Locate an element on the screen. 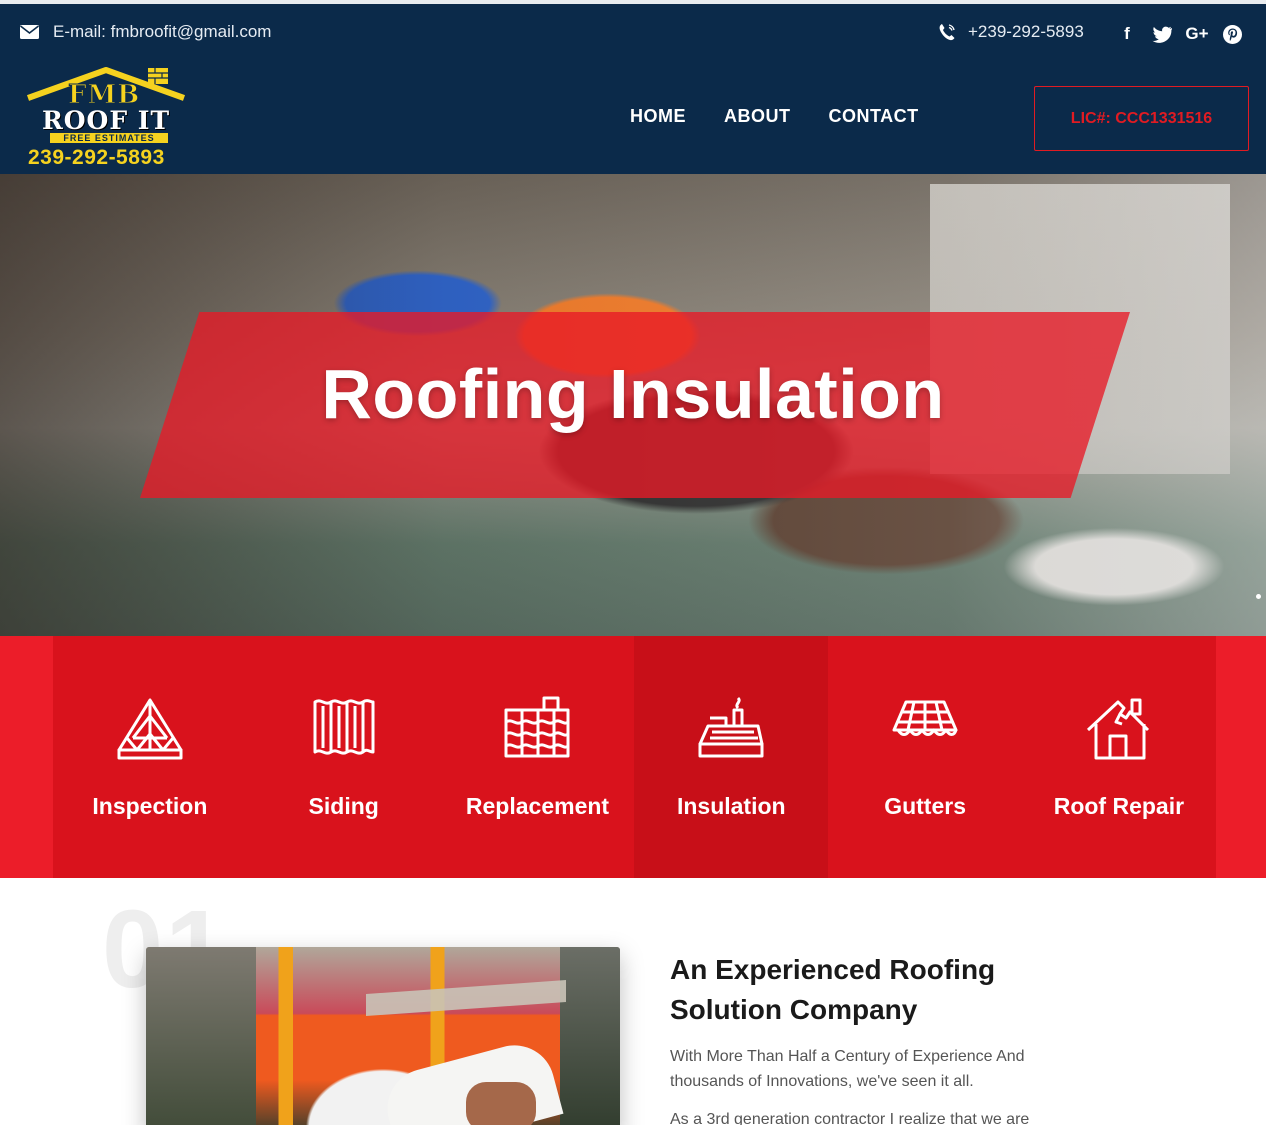  google-plus-icon: G+ is located at coordinates (1196, 34).